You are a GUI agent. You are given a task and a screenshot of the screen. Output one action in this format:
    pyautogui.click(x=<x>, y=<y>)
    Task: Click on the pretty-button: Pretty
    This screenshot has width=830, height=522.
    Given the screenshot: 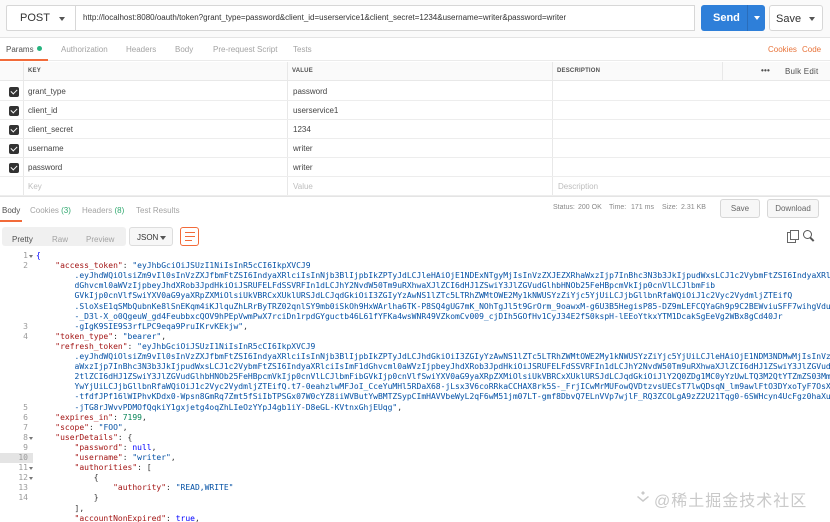 What is the action you would take?
    pyautogui.click(x=22, y=240)
    